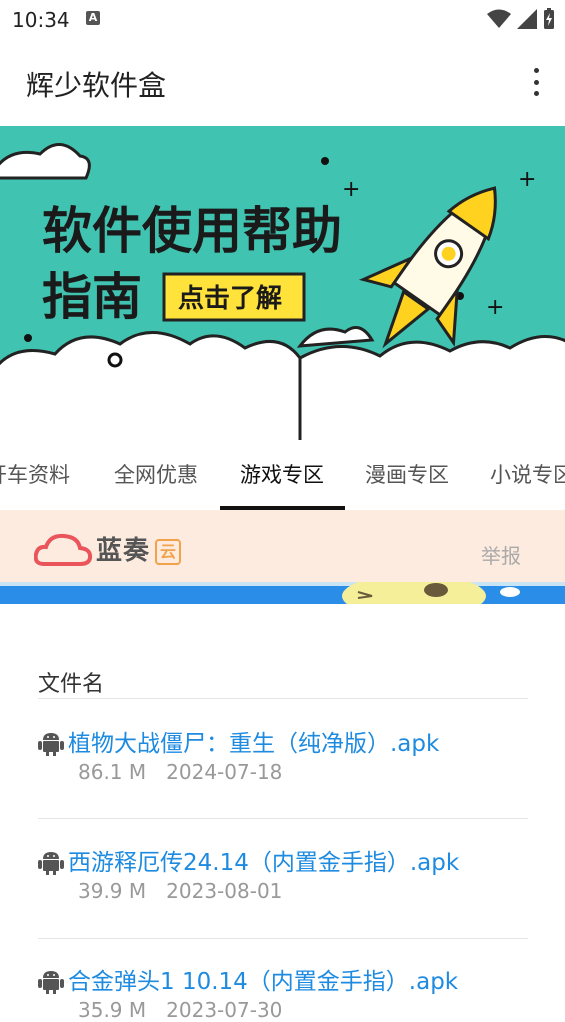 The image size is (565, 1022). I want to click on filename-column-header: 文件名, so click(71, 684).